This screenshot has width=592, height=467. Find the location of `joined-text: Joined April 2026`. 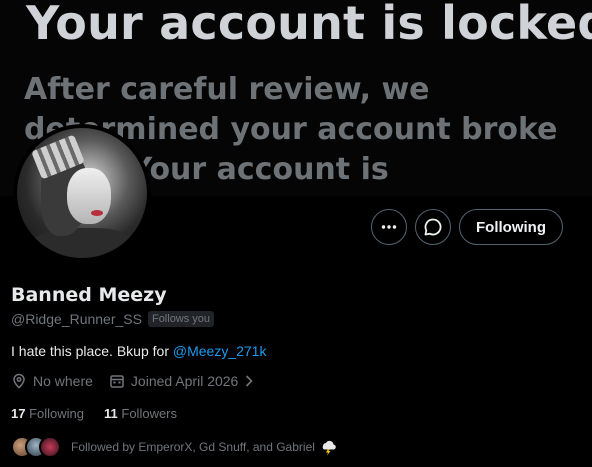

joined-text: Joined April 2026 is located at coordinates (184, 381).